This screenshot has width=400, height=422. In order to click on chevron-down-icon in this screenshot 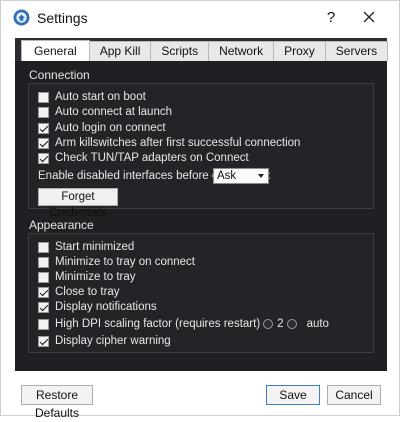, I will do `click(261, 176)`.